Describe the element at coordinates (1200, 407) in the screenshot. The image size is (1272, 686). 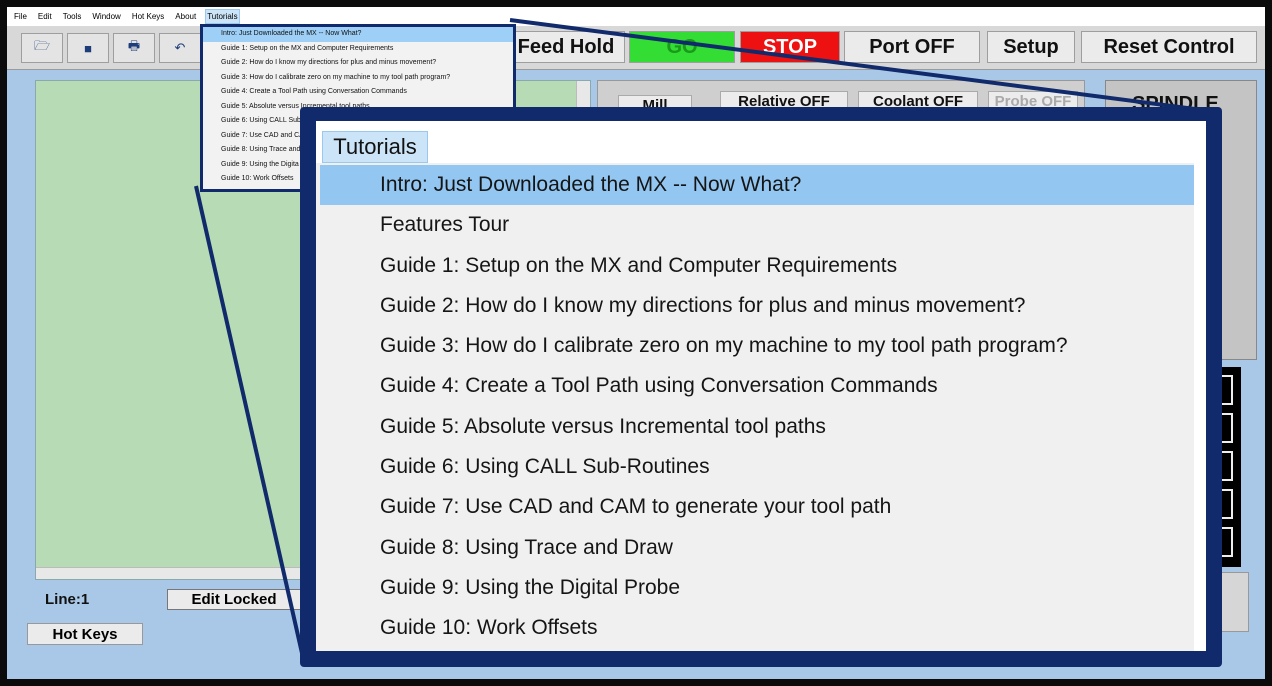
I see `magnified-menu-edge` at that location.